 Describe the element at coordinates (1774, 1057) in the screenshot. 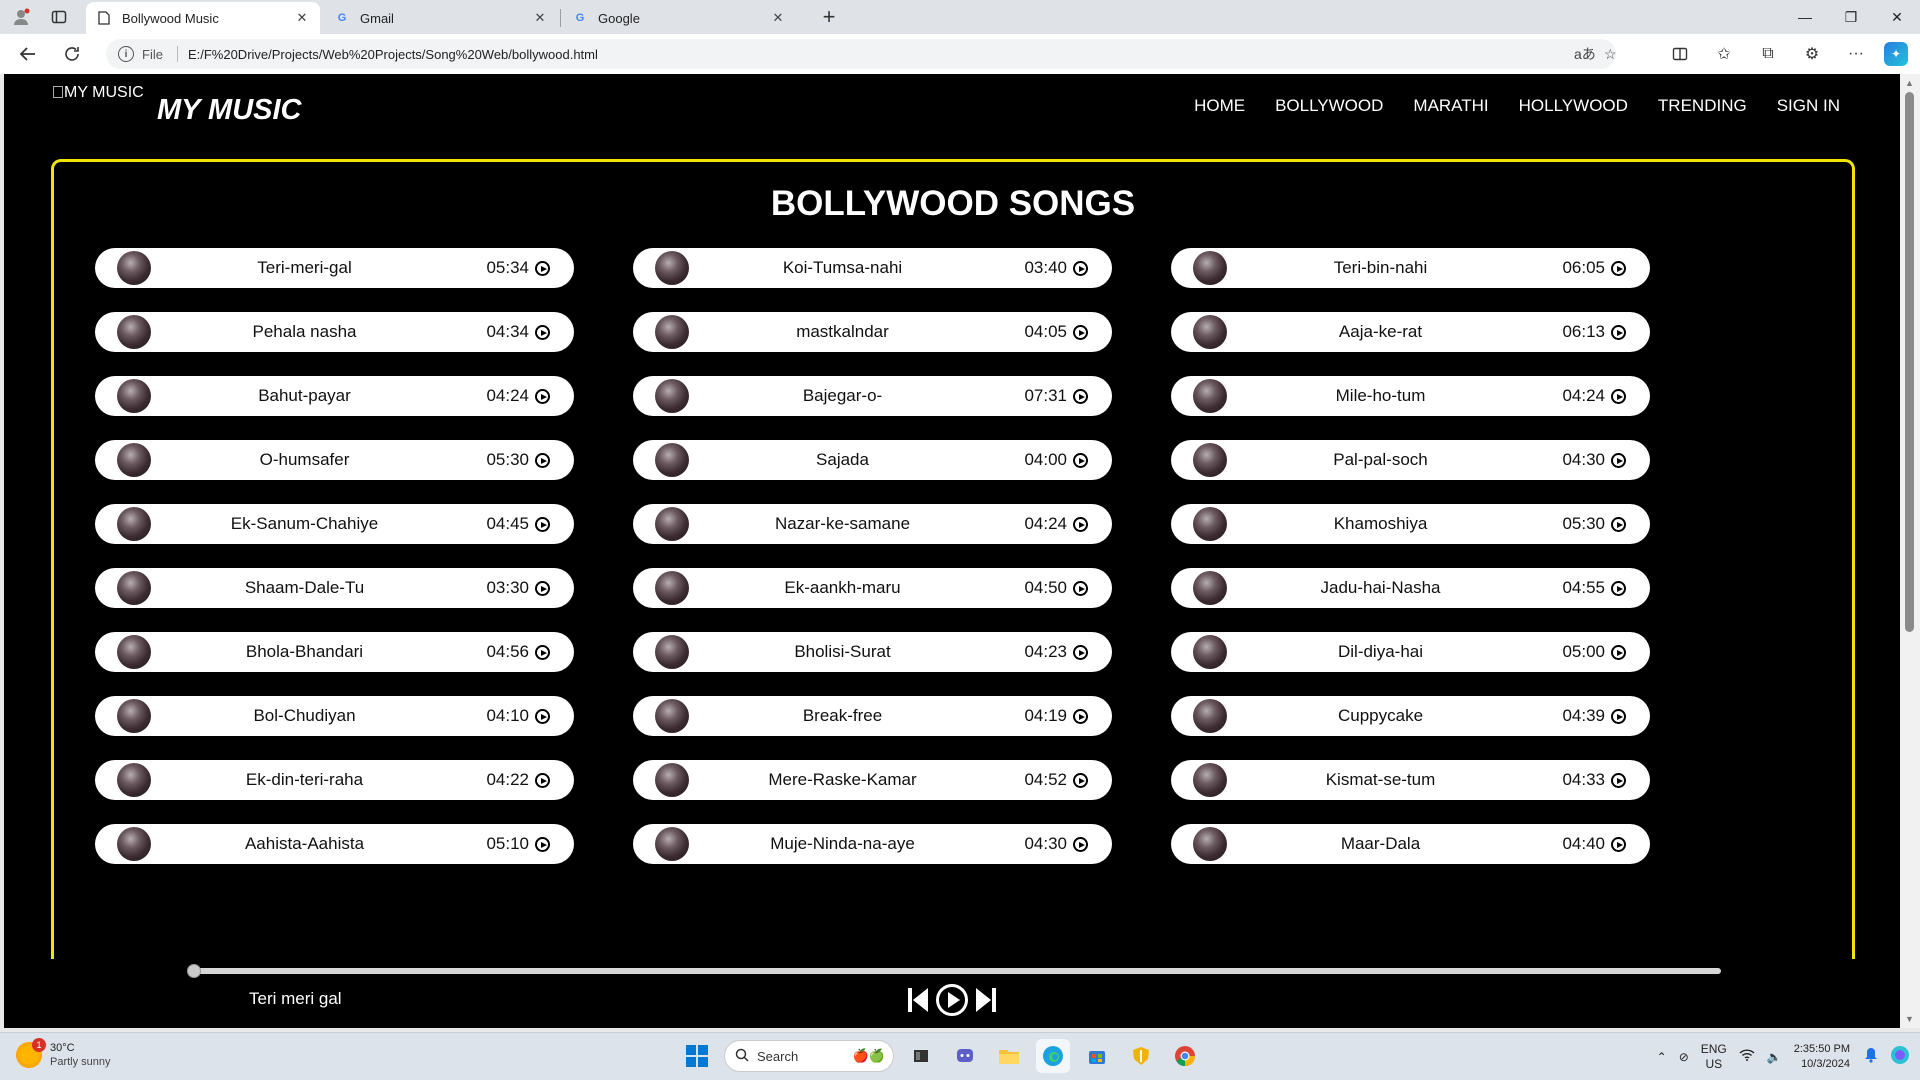

I see `volume-icon: 🔈` at that location.